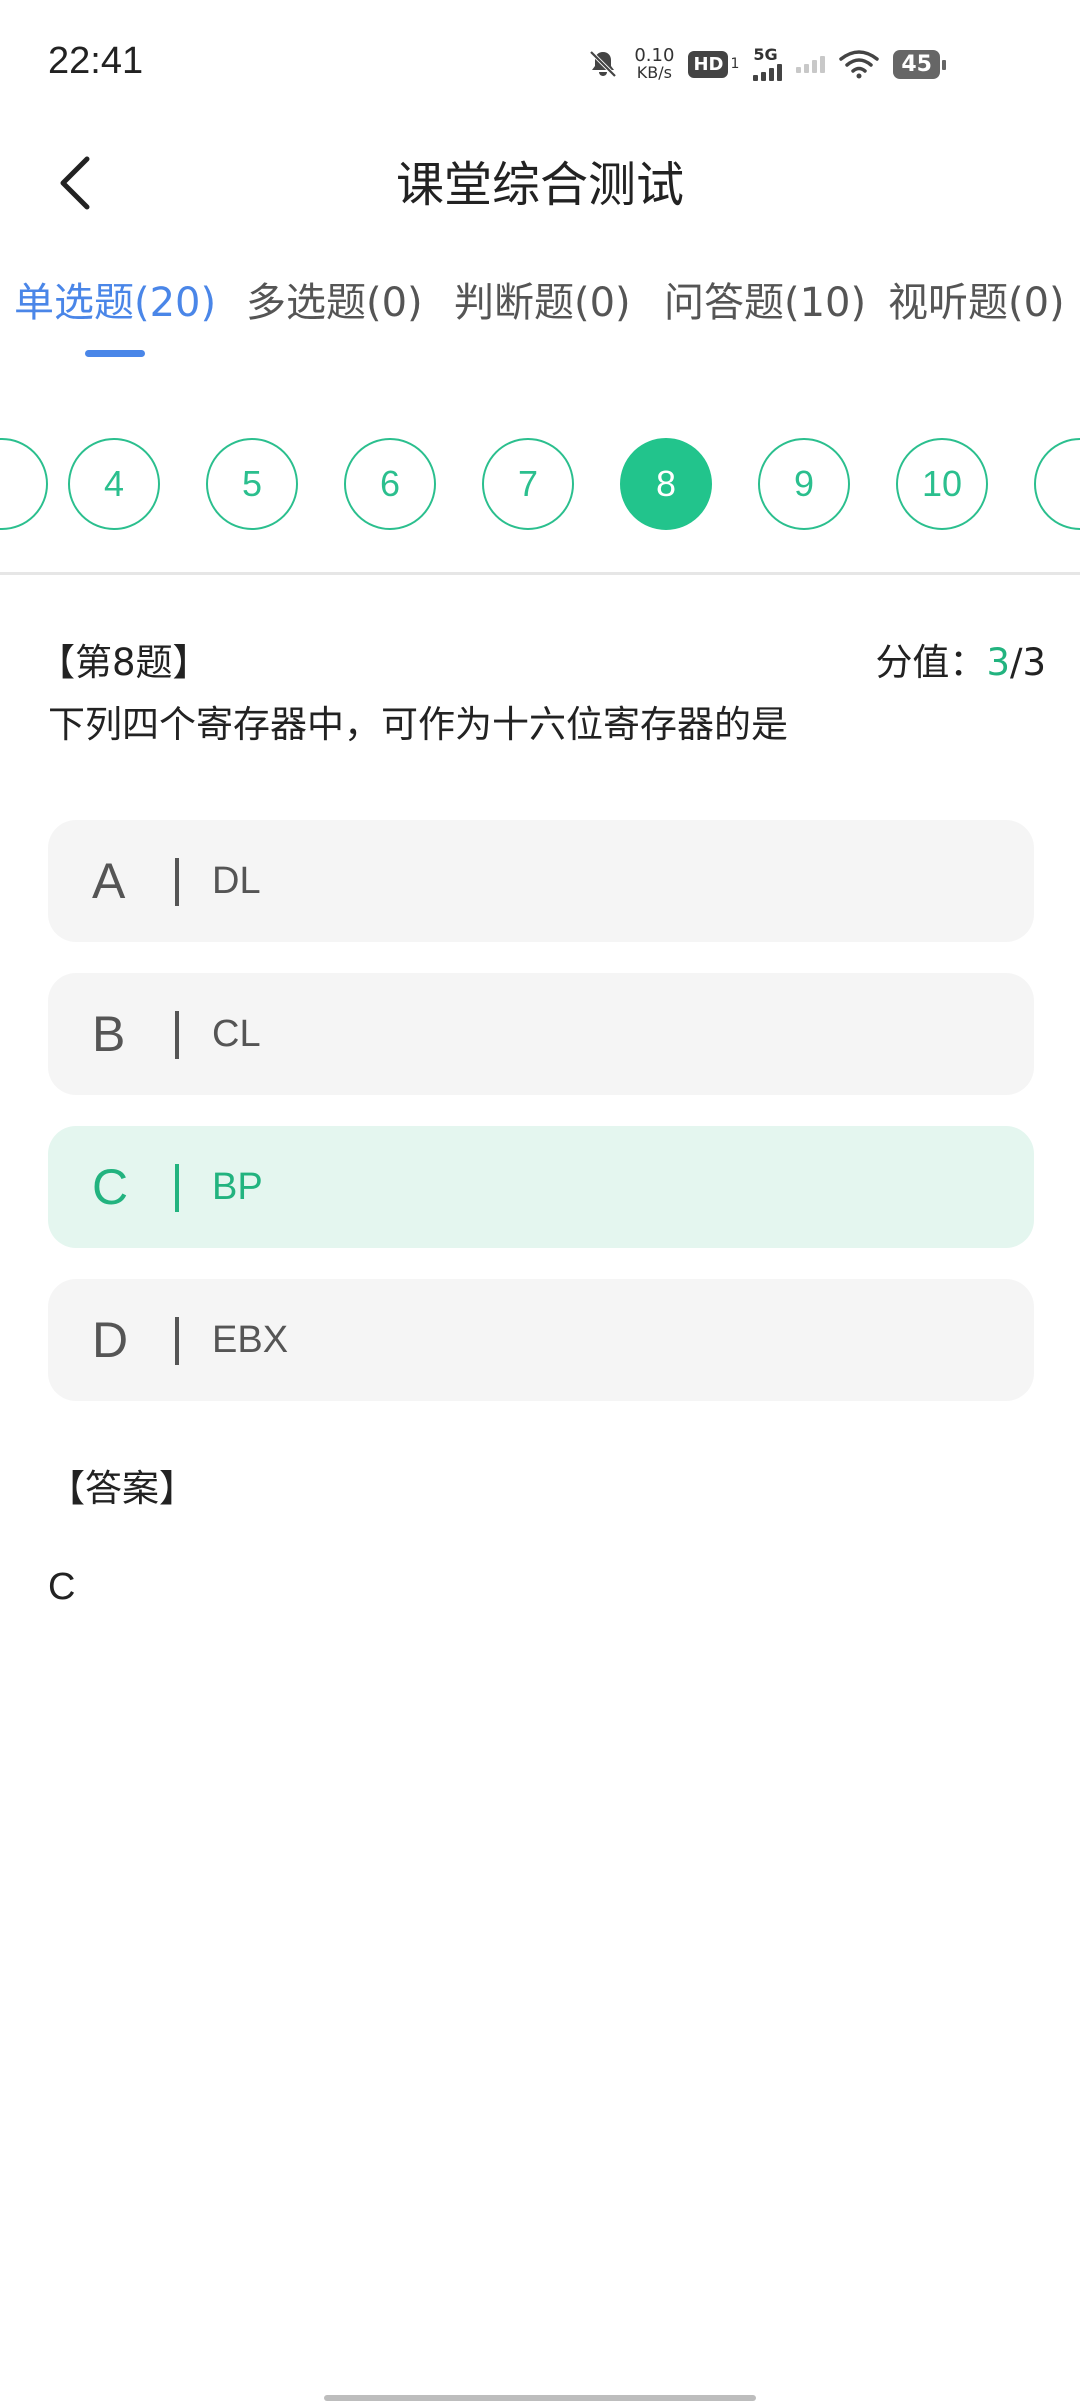 This screenshot has width=1080, height=2408. I want to click on wifi-icon, so click(859, 64).